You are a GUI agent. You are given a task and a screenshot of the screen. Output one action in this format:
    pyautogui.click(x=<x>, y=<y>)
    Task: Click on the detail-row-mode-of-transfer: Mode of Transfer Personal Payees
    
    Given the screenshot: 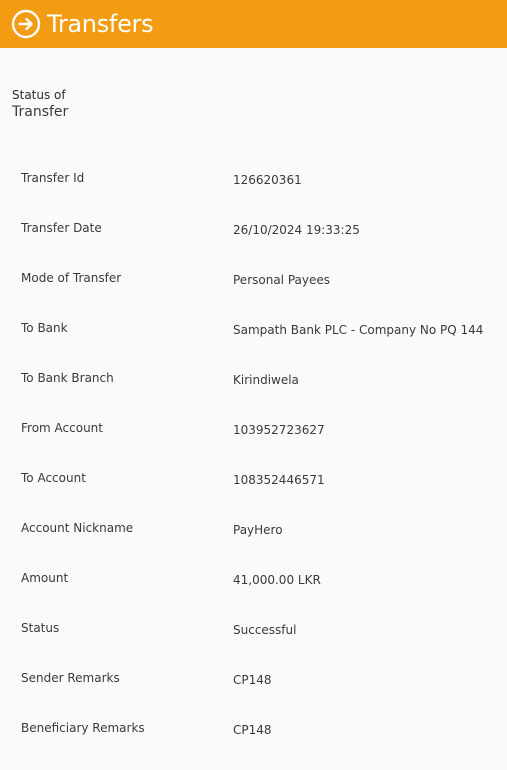 What is the action you would take?
    pyautogui.click(x=256, y=295)
    